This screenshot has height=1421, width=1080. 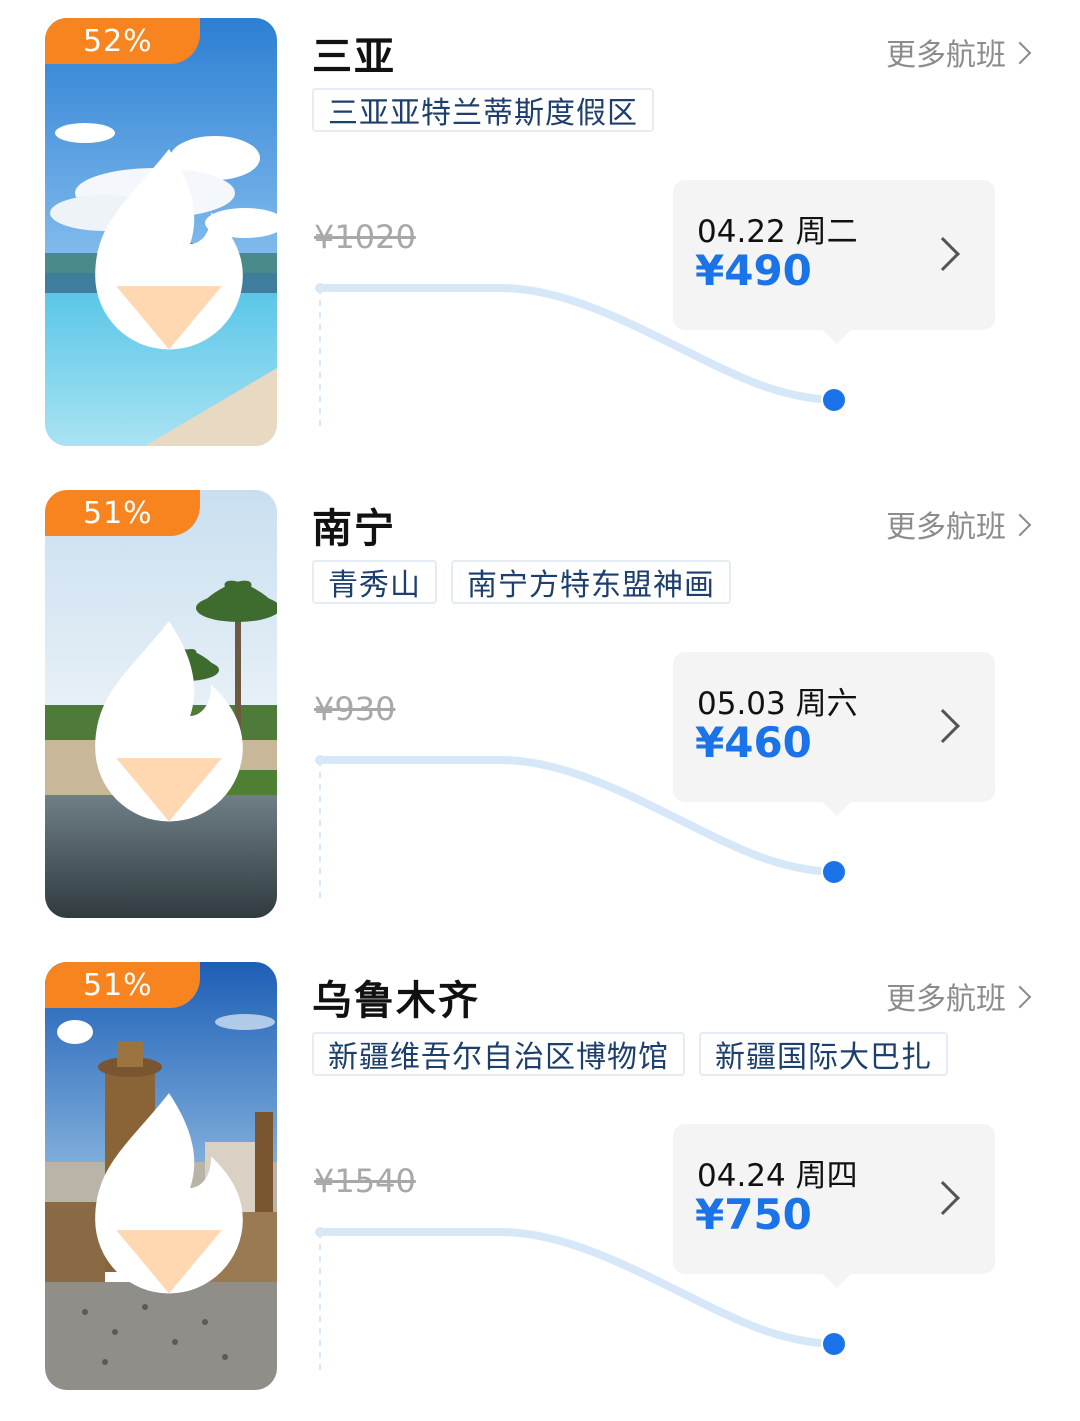 I want to click on lowest-price-bubble: 04.22 周二 ¥490, so click(x=834, y=262).